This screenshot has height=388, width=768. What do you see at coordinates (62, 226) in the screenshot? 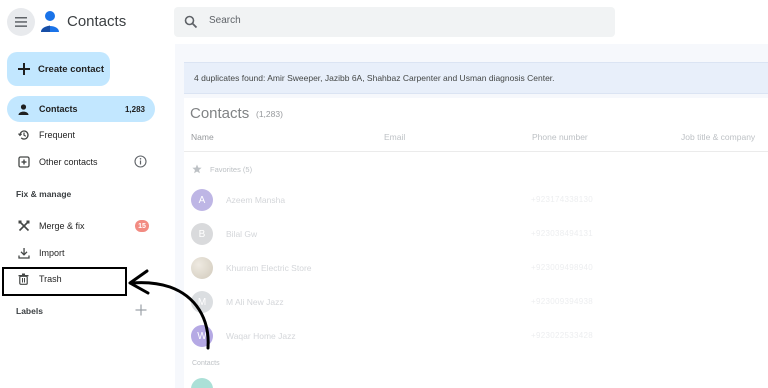
I see `sidebar-item-label: Merge & fix` at bounding box center [62, 226].